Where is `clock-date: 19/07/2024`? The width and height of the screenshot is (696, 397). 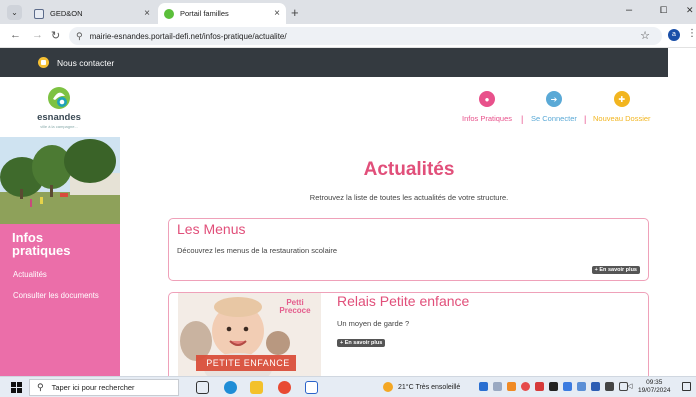 clock-date: 19/07/2024 is located at coordinates (654, 390).